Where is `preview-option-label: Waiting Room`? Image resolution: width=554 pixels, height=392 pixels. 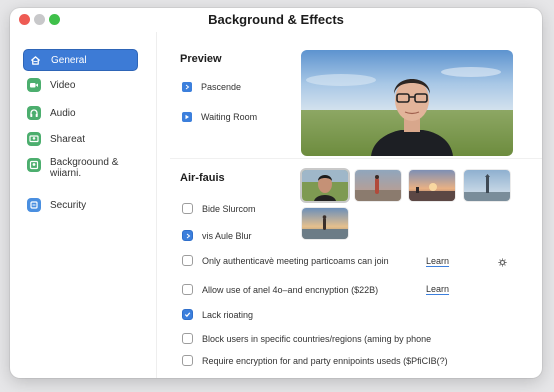
preview-option-label: Waiting Room is located at coordinates (229, 117).